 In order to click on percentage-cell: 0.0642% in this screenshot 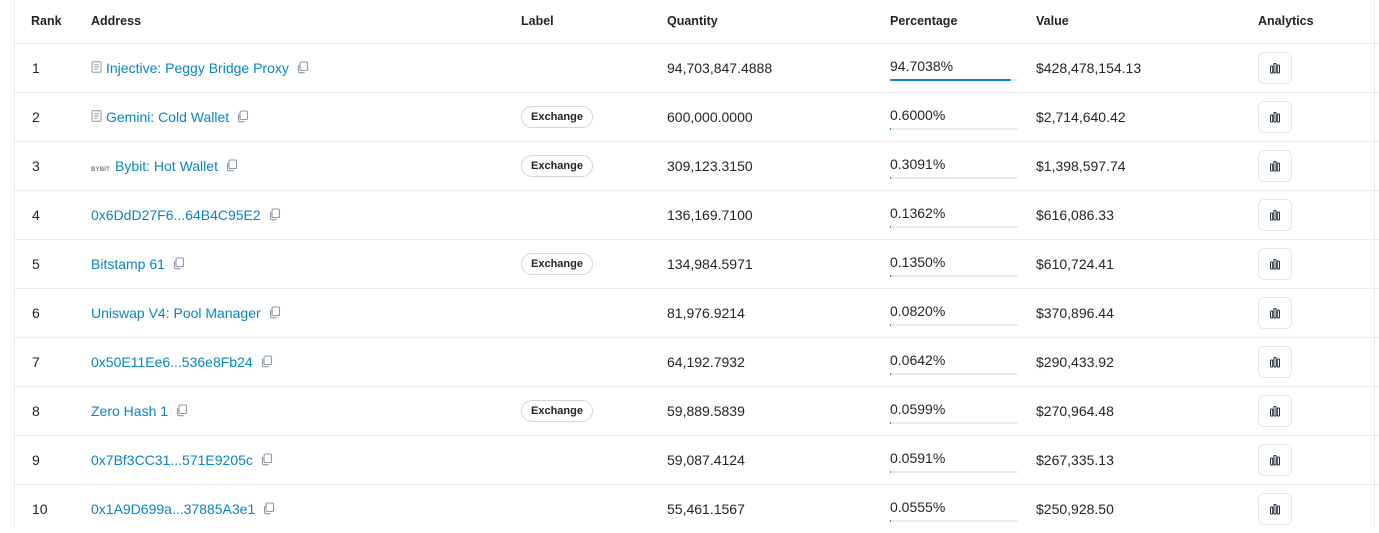, I will do `click(963, 361)`.